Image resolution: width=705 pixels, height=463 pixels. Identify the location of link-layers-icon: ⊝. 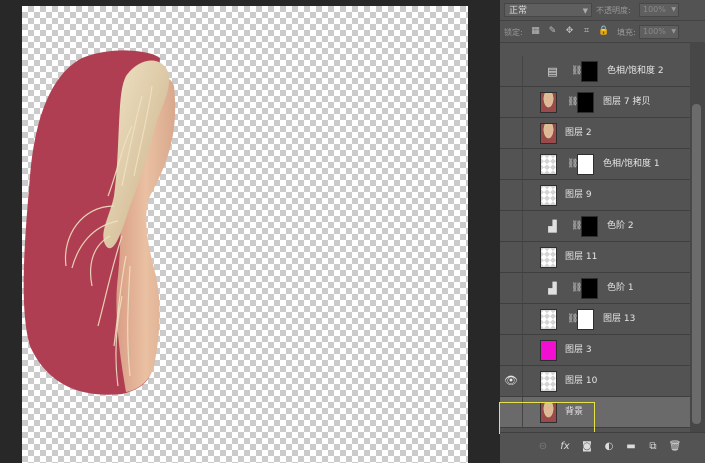
(543, 447).